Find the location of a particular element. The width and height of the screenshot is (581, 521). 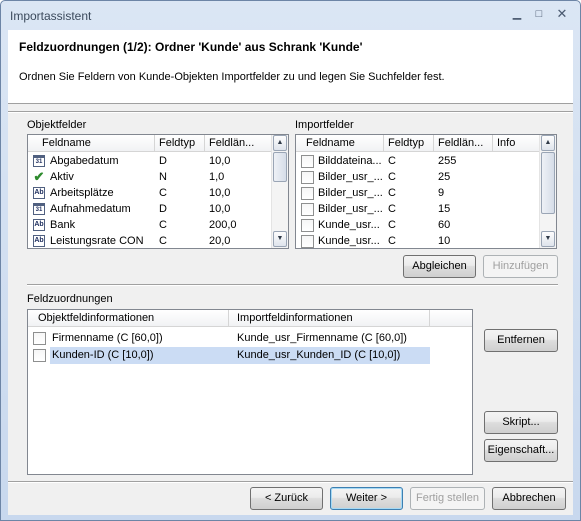

fertig-stellen-button: Fertig stellen is located at coordinates (447, 498).